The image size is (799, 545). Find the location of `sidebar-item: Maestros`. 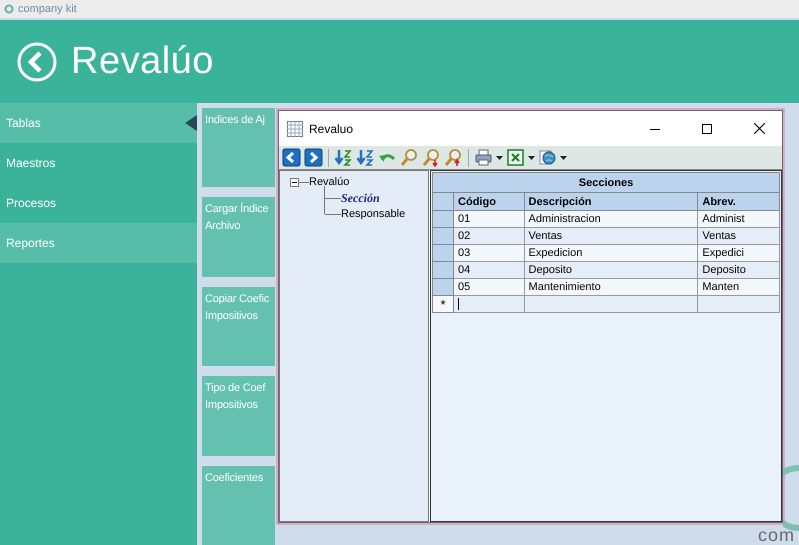

sidebar-item: Maestros is located at coordinates (98, 163).